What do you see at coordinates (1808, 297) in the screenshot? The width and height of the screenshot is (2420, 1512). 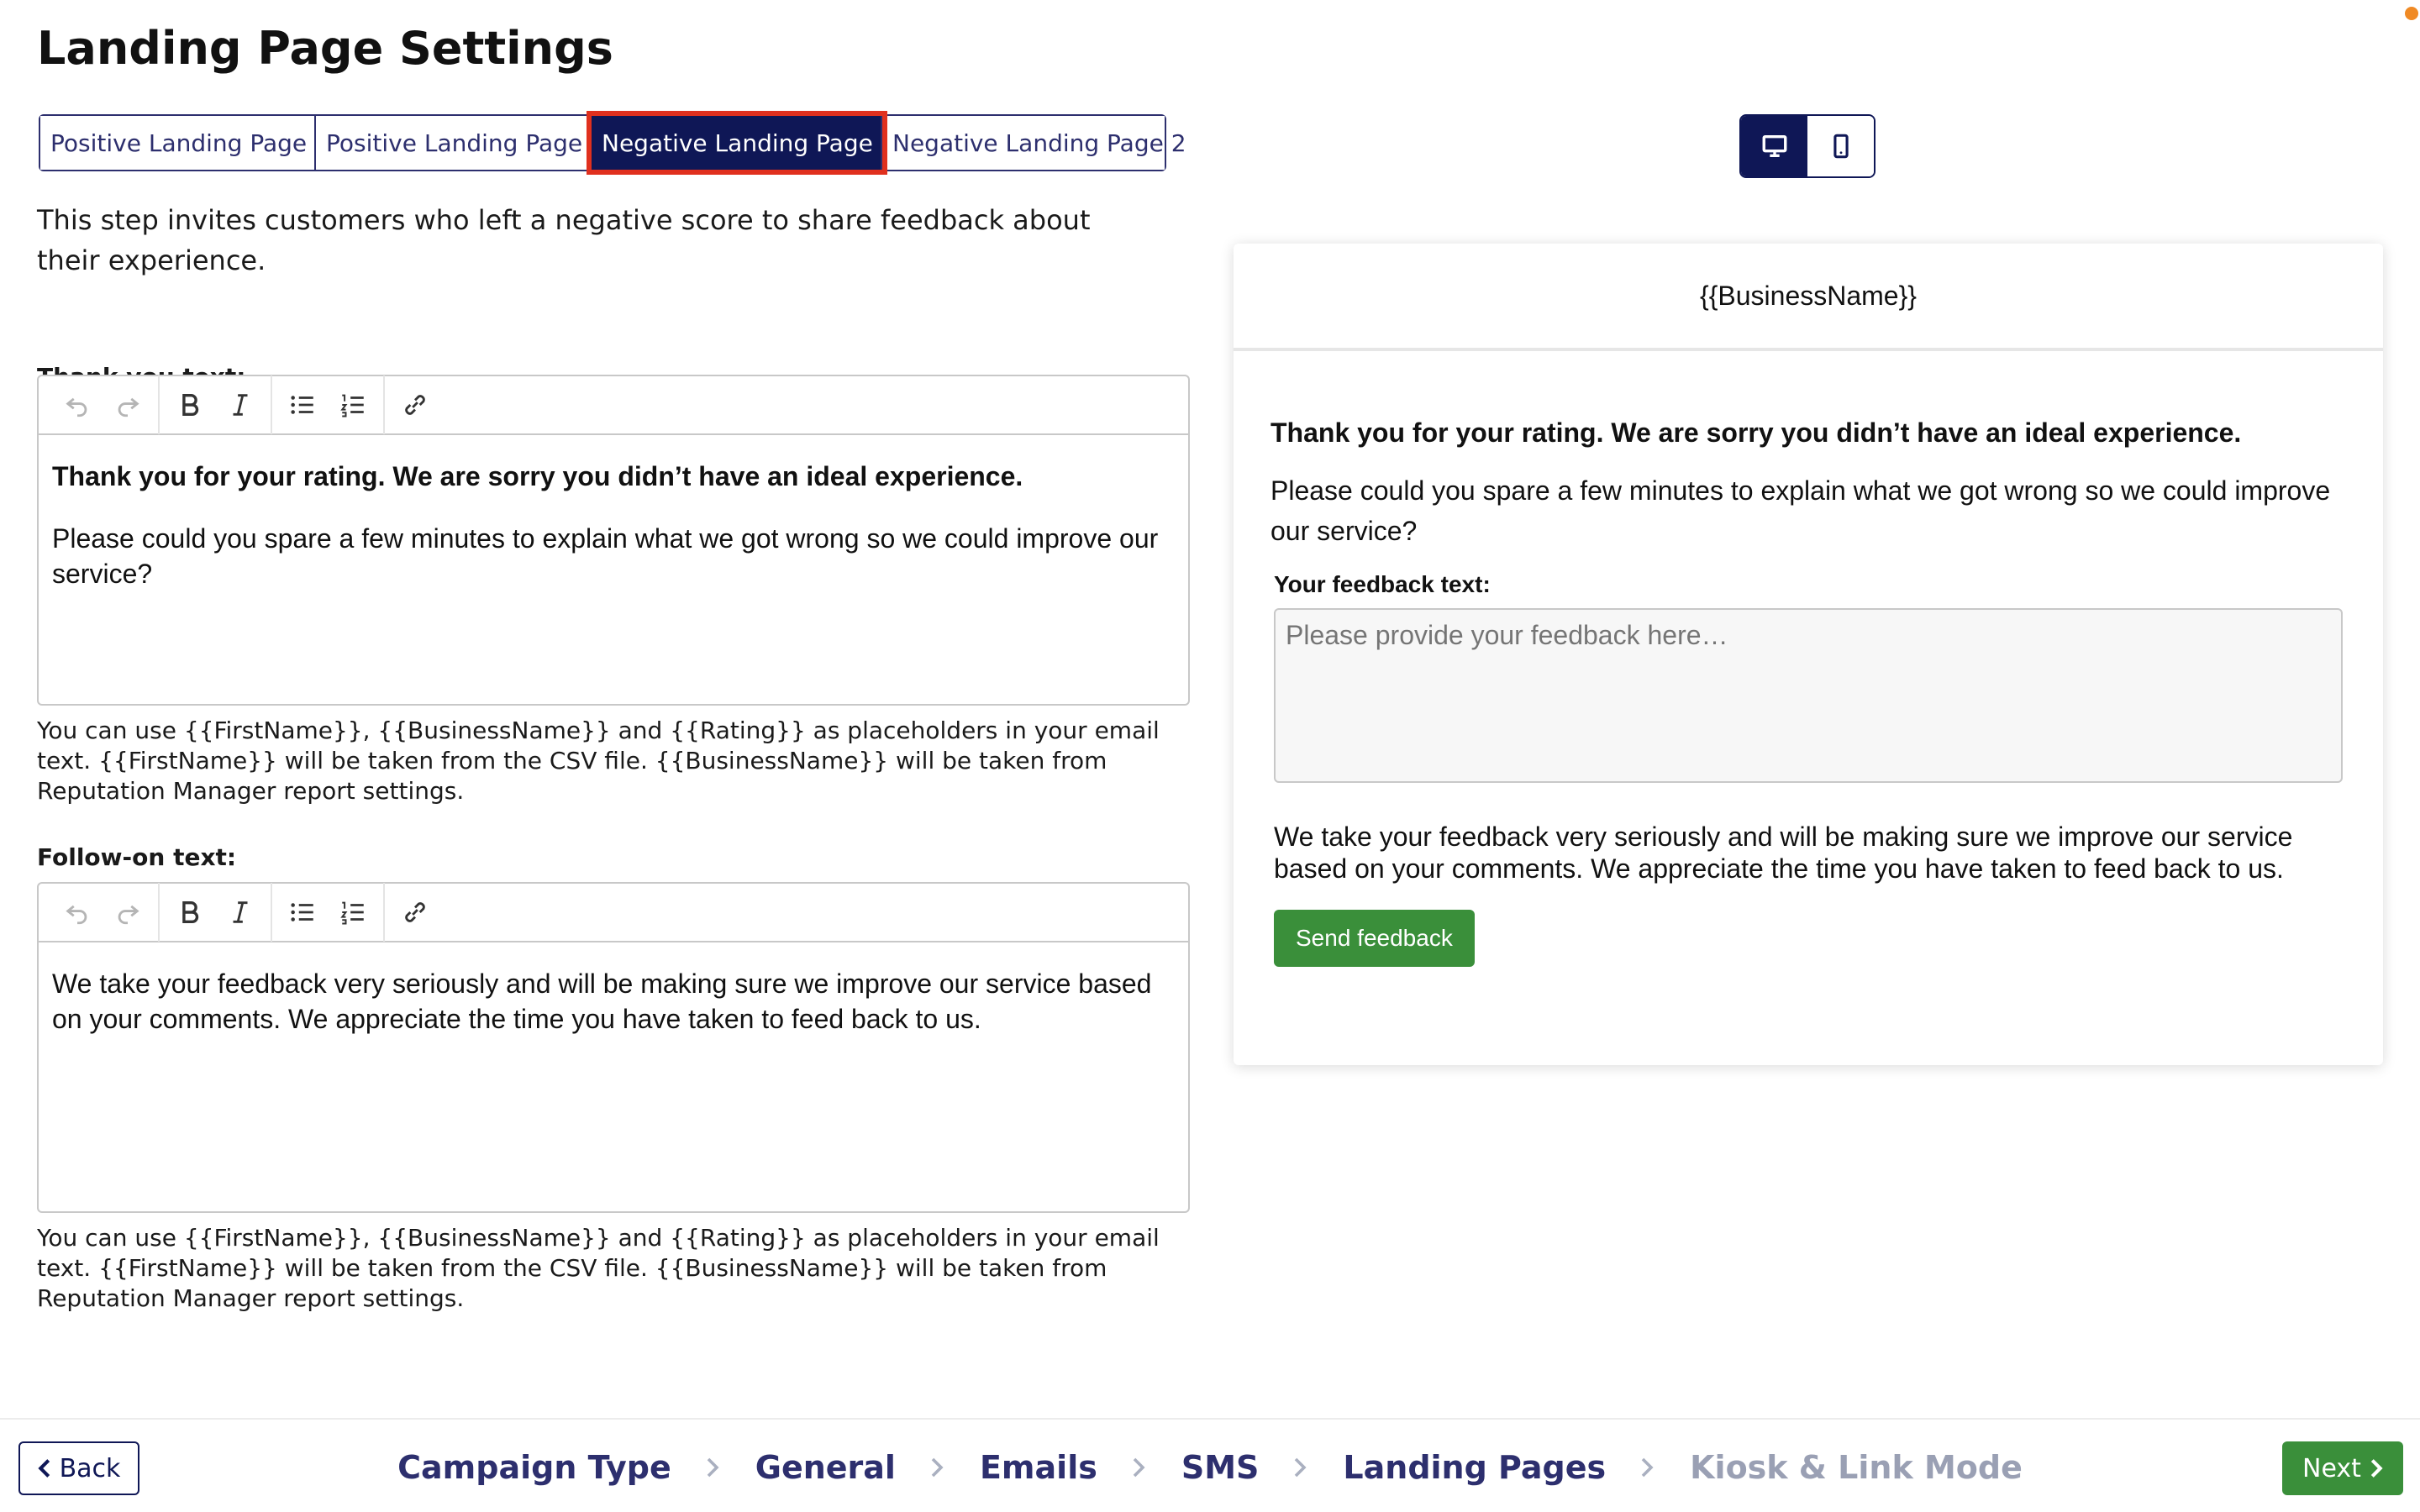 I see `preview-business-name: {{BusinessName}}` at bounding box center [1808, 297].